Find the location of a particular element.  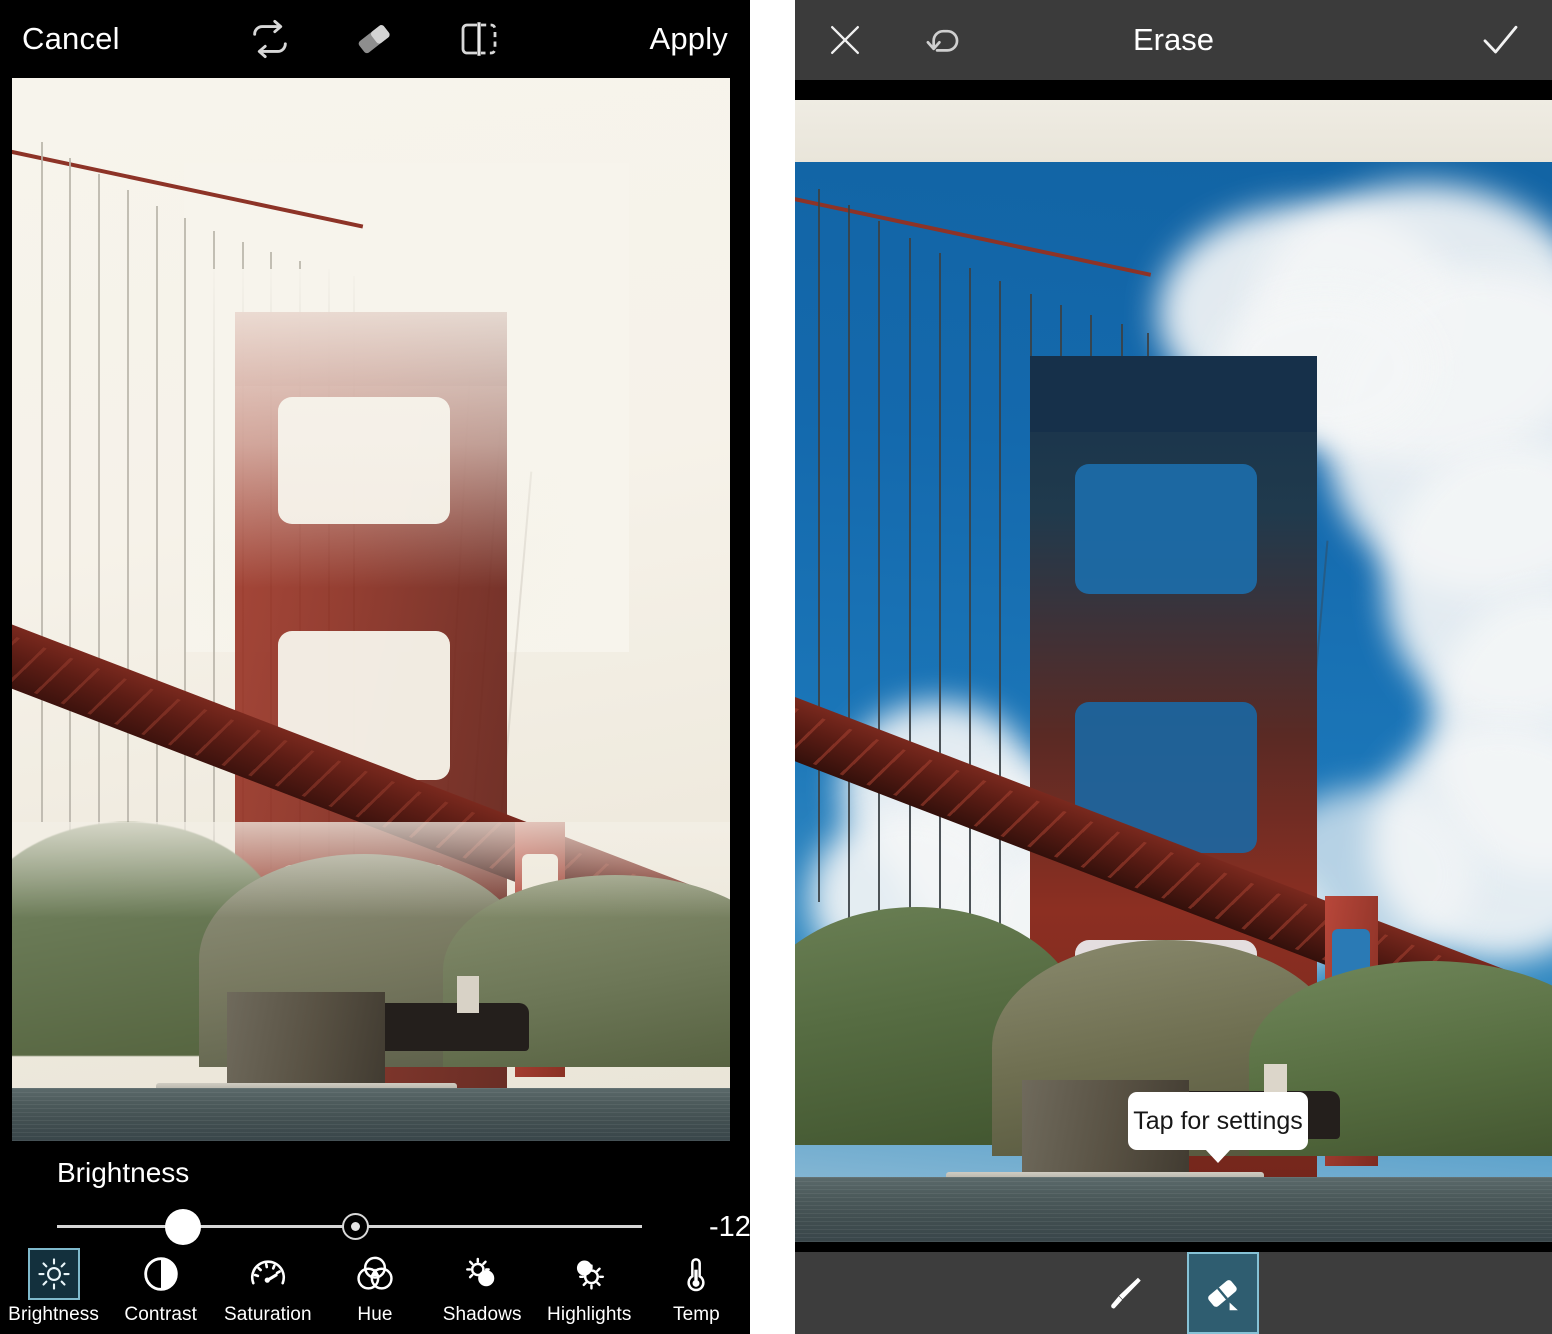

eraser-tool-button is located at coordinates (1222, 1293).